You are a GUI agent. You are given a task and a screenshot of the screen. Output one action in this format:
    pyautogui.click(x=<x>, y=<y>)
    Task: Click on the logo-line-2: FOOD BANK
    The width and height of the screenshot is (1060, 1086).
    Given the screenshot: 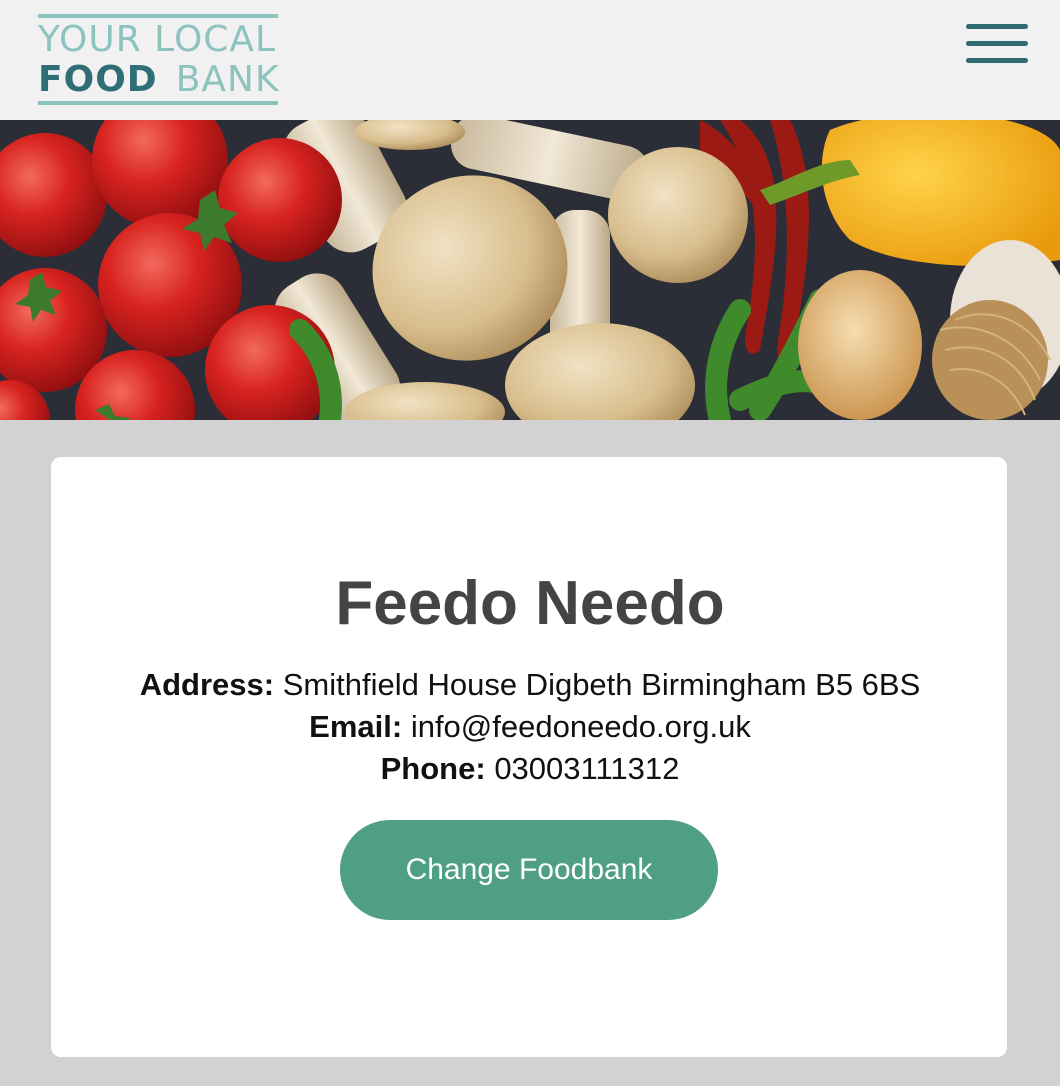 What is the action you would take?
    pyautogui.click(x=159, y=80)
    